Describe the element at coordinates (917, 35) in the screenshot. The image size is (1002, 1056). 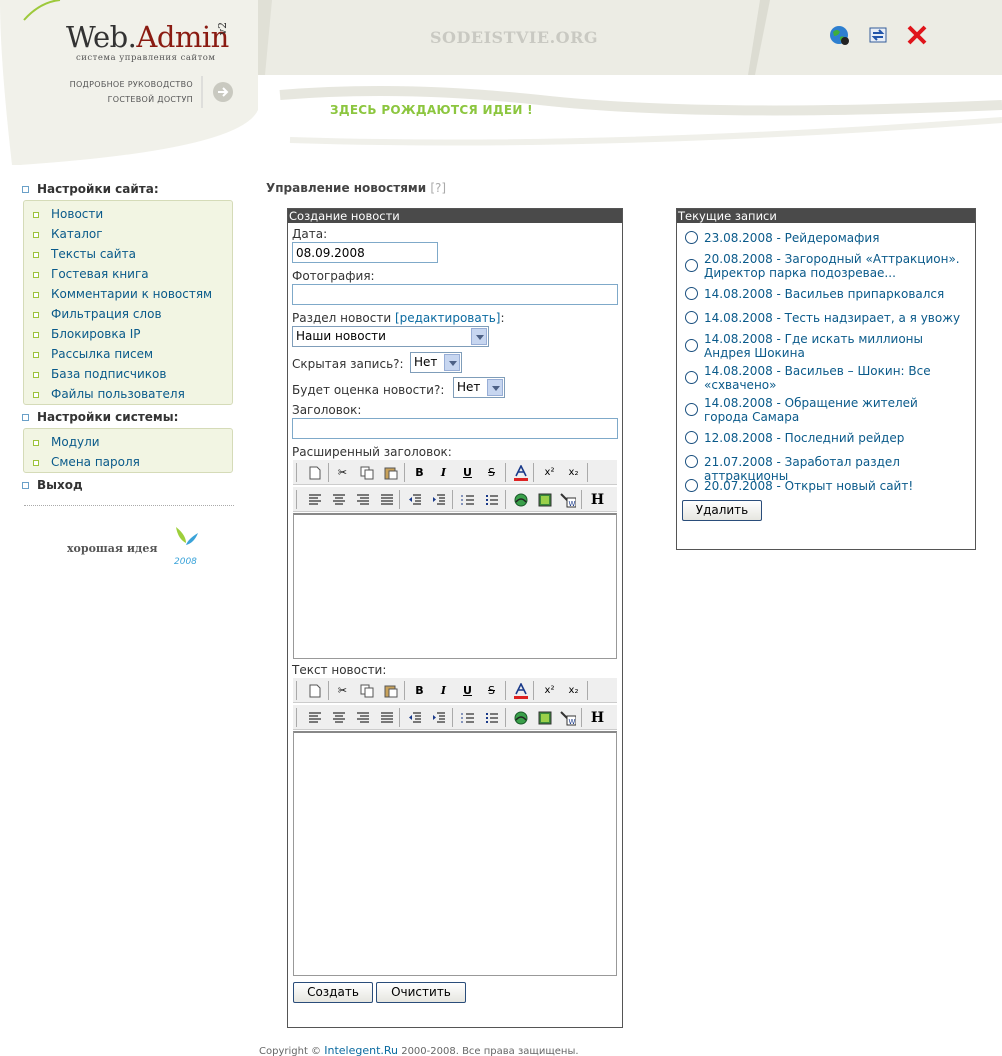
I see `close-icon` at that location.